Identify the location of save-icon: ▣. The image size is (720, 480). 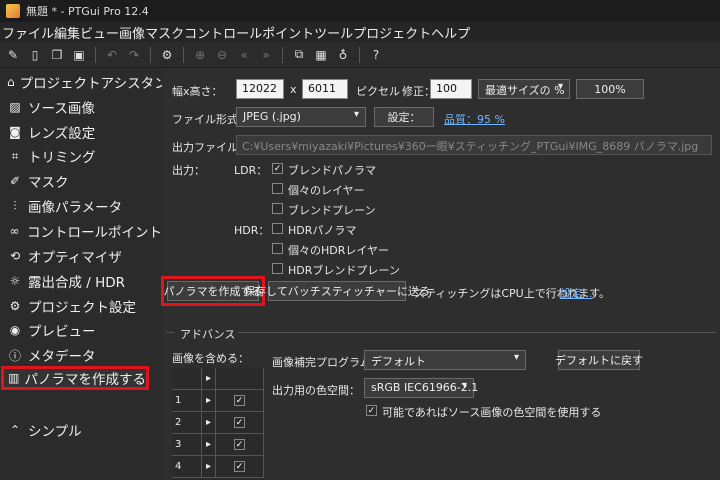
(79, 55).